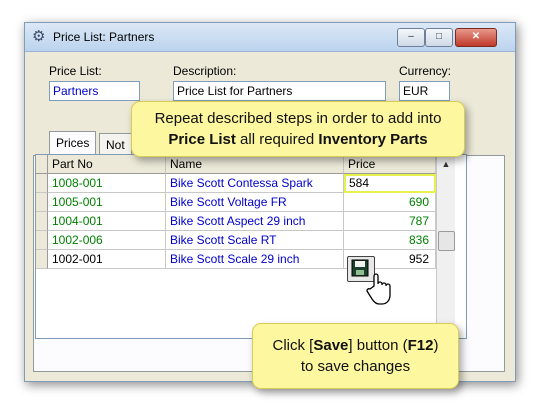  What do you see at coordinates (436, 345) in the screenshot?
I see `callout-close-paren: )` at bounding box center [436, 345].